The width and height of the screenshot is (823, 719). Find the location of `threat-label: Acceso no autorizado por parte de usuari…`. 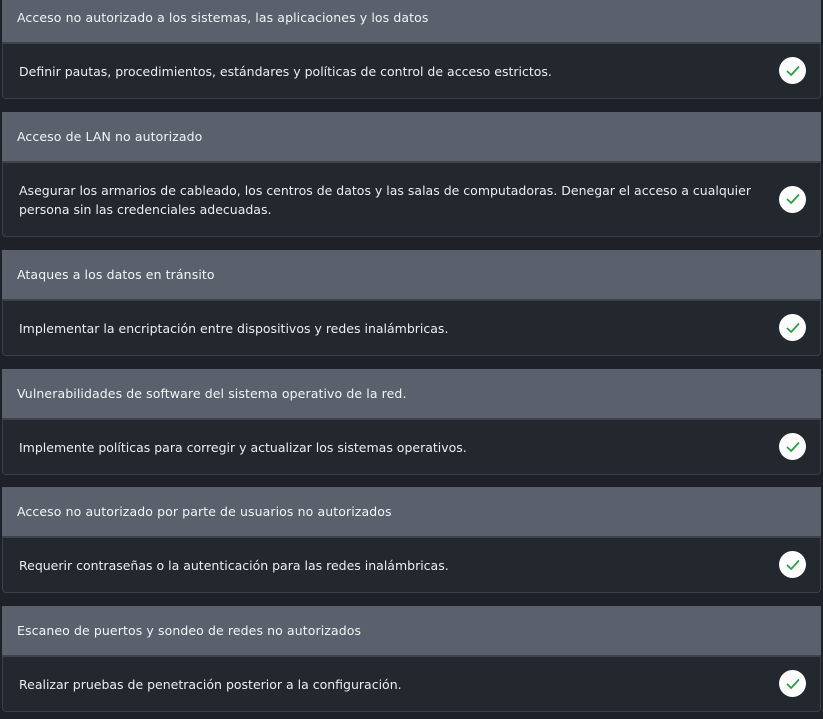

threat-label: Acceso no autorizado por parte de usuari… is located at coordinates (411, 512).